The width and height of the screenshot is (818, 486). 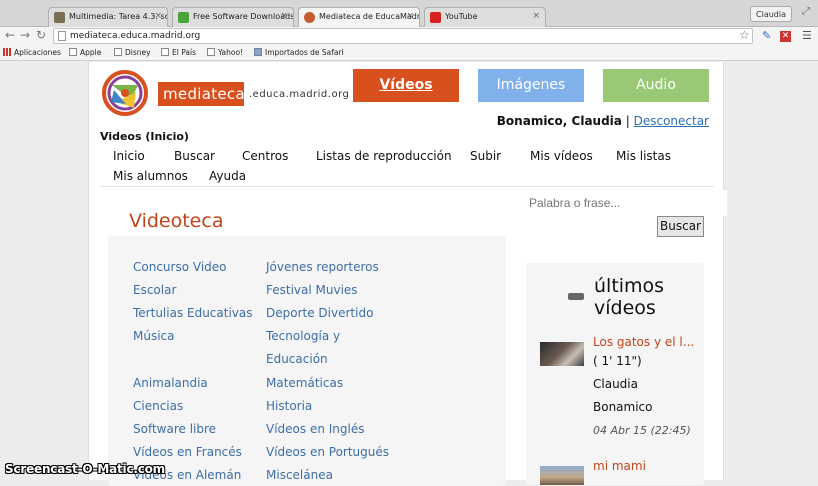 What do you see at coordinates (258, 52) in the screenshot?
I see `folder-icon` at bounding box center [258, 52].